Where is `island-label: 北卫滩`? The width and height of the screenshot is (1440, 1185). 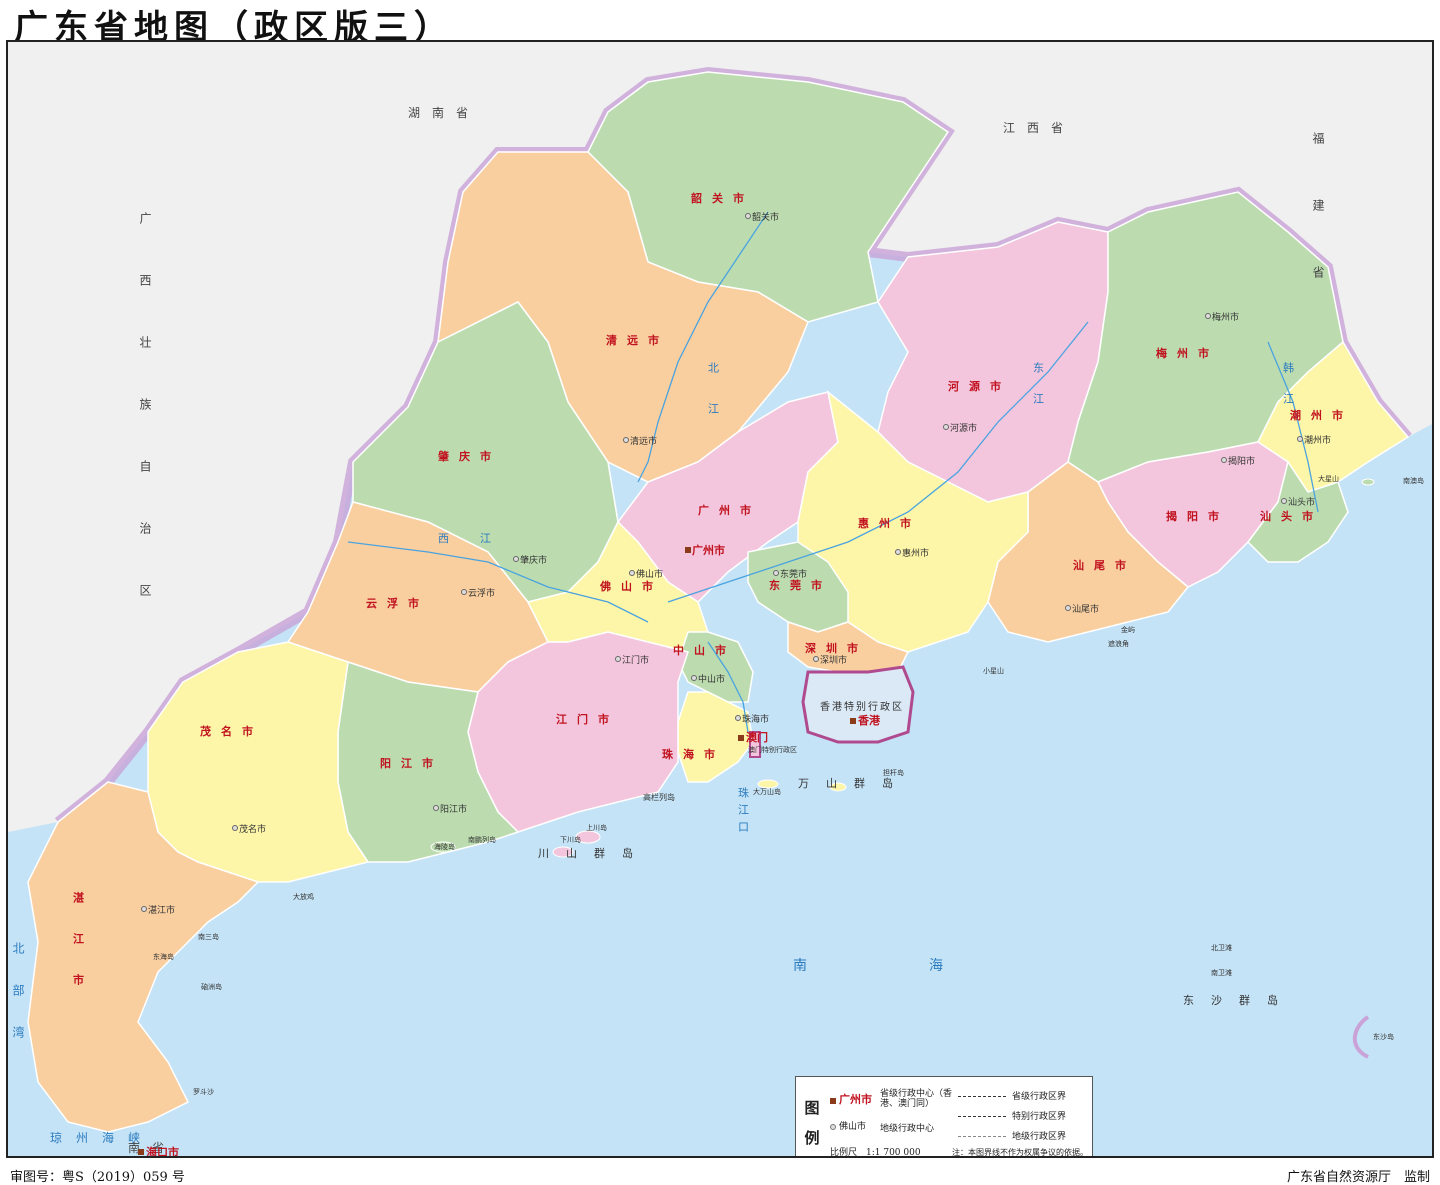 island-label: 北卫滩 is located at coordinates (1221, 947).